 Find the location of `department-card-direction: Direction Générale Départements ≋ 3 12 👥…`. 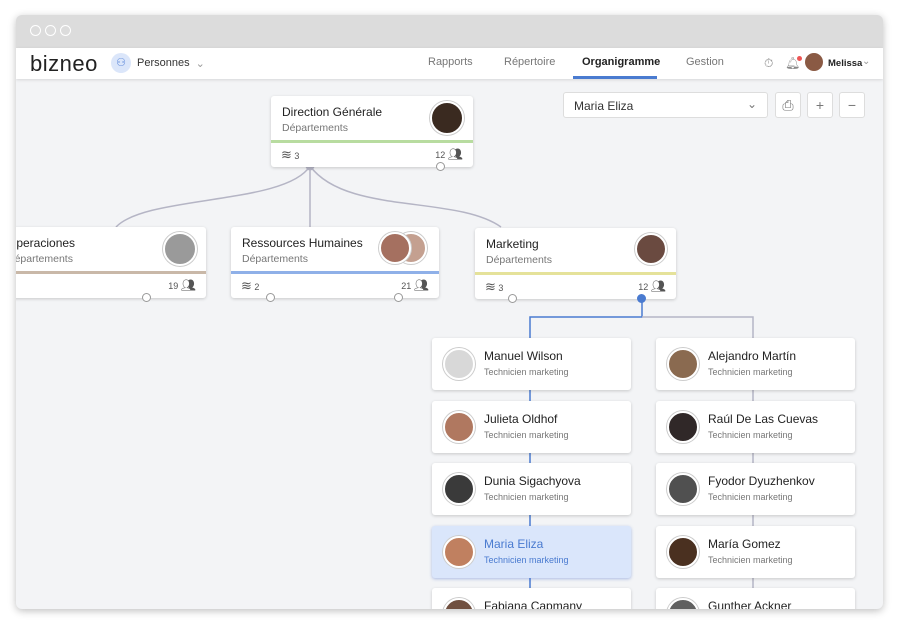

department-card-direction: Direction Générale Départements ≋ 3 12 👥… is located at coordinates (372, 133).